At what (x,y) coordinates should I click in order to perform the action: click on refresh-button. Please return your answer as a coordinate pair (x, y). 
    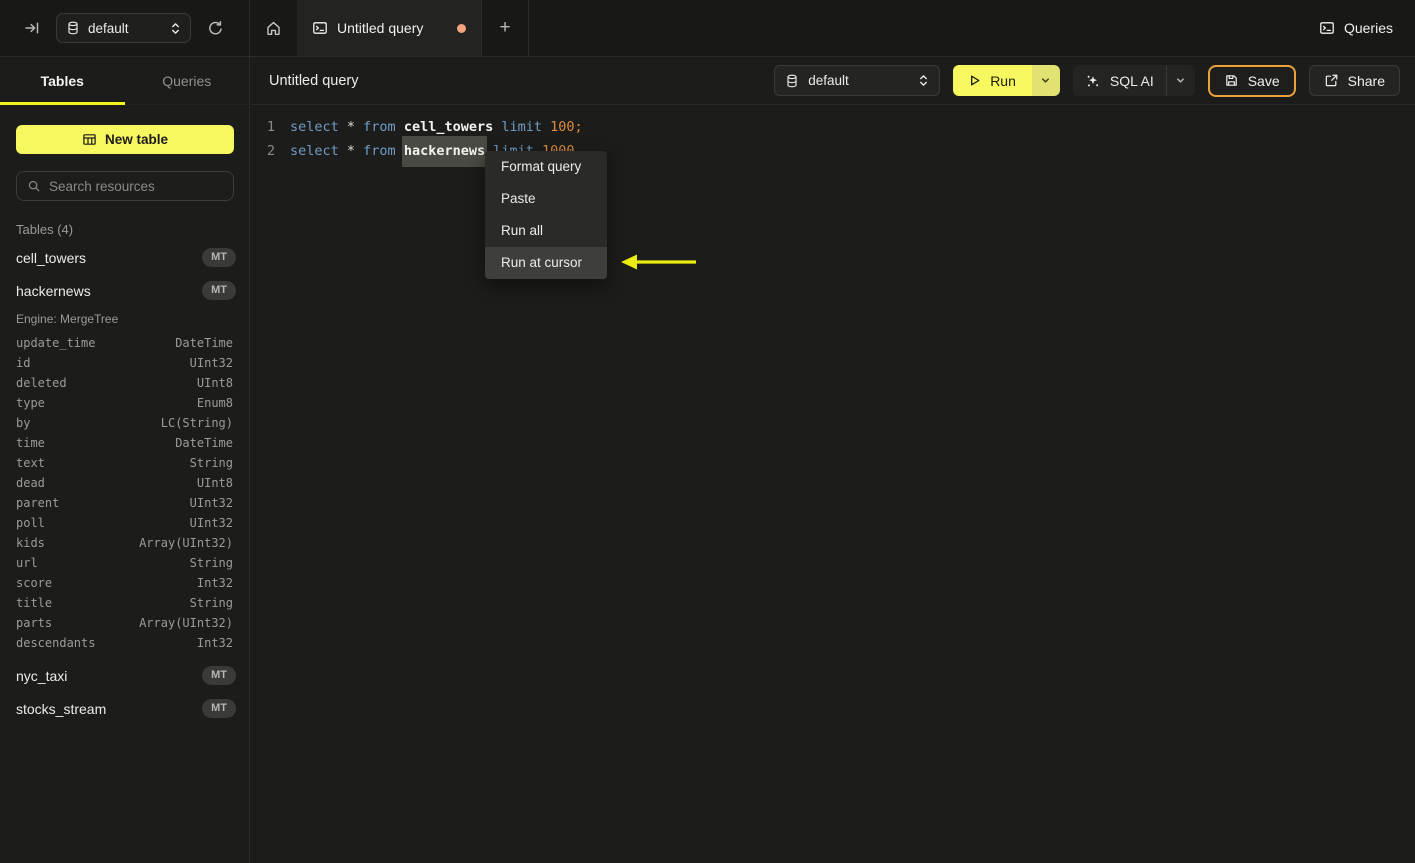
    Looking at the image, I should click on (215, 28).